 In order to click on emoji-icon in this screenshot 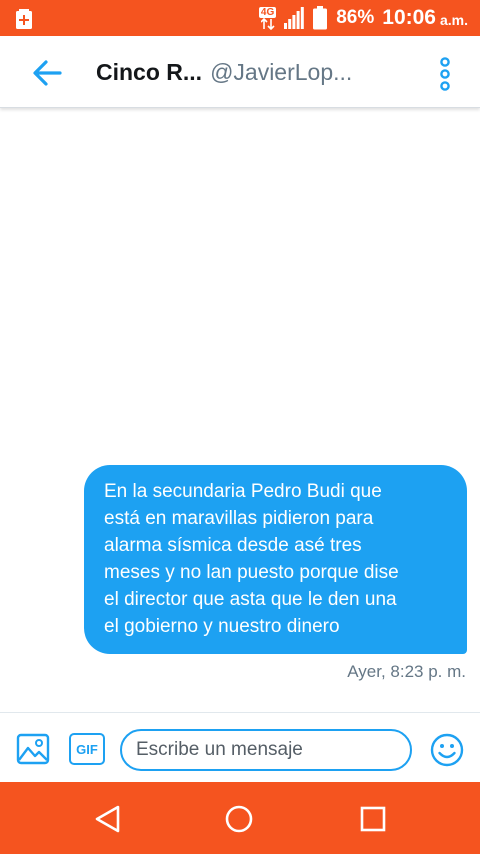, I will do `click(447, 750)`.